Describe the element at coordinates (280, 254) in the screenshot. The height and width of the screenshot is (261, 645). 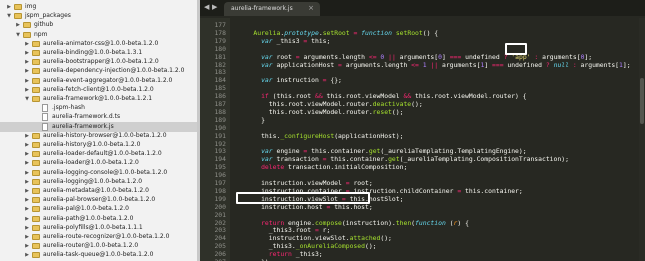
I see `code-line: return _this3;` at that location.